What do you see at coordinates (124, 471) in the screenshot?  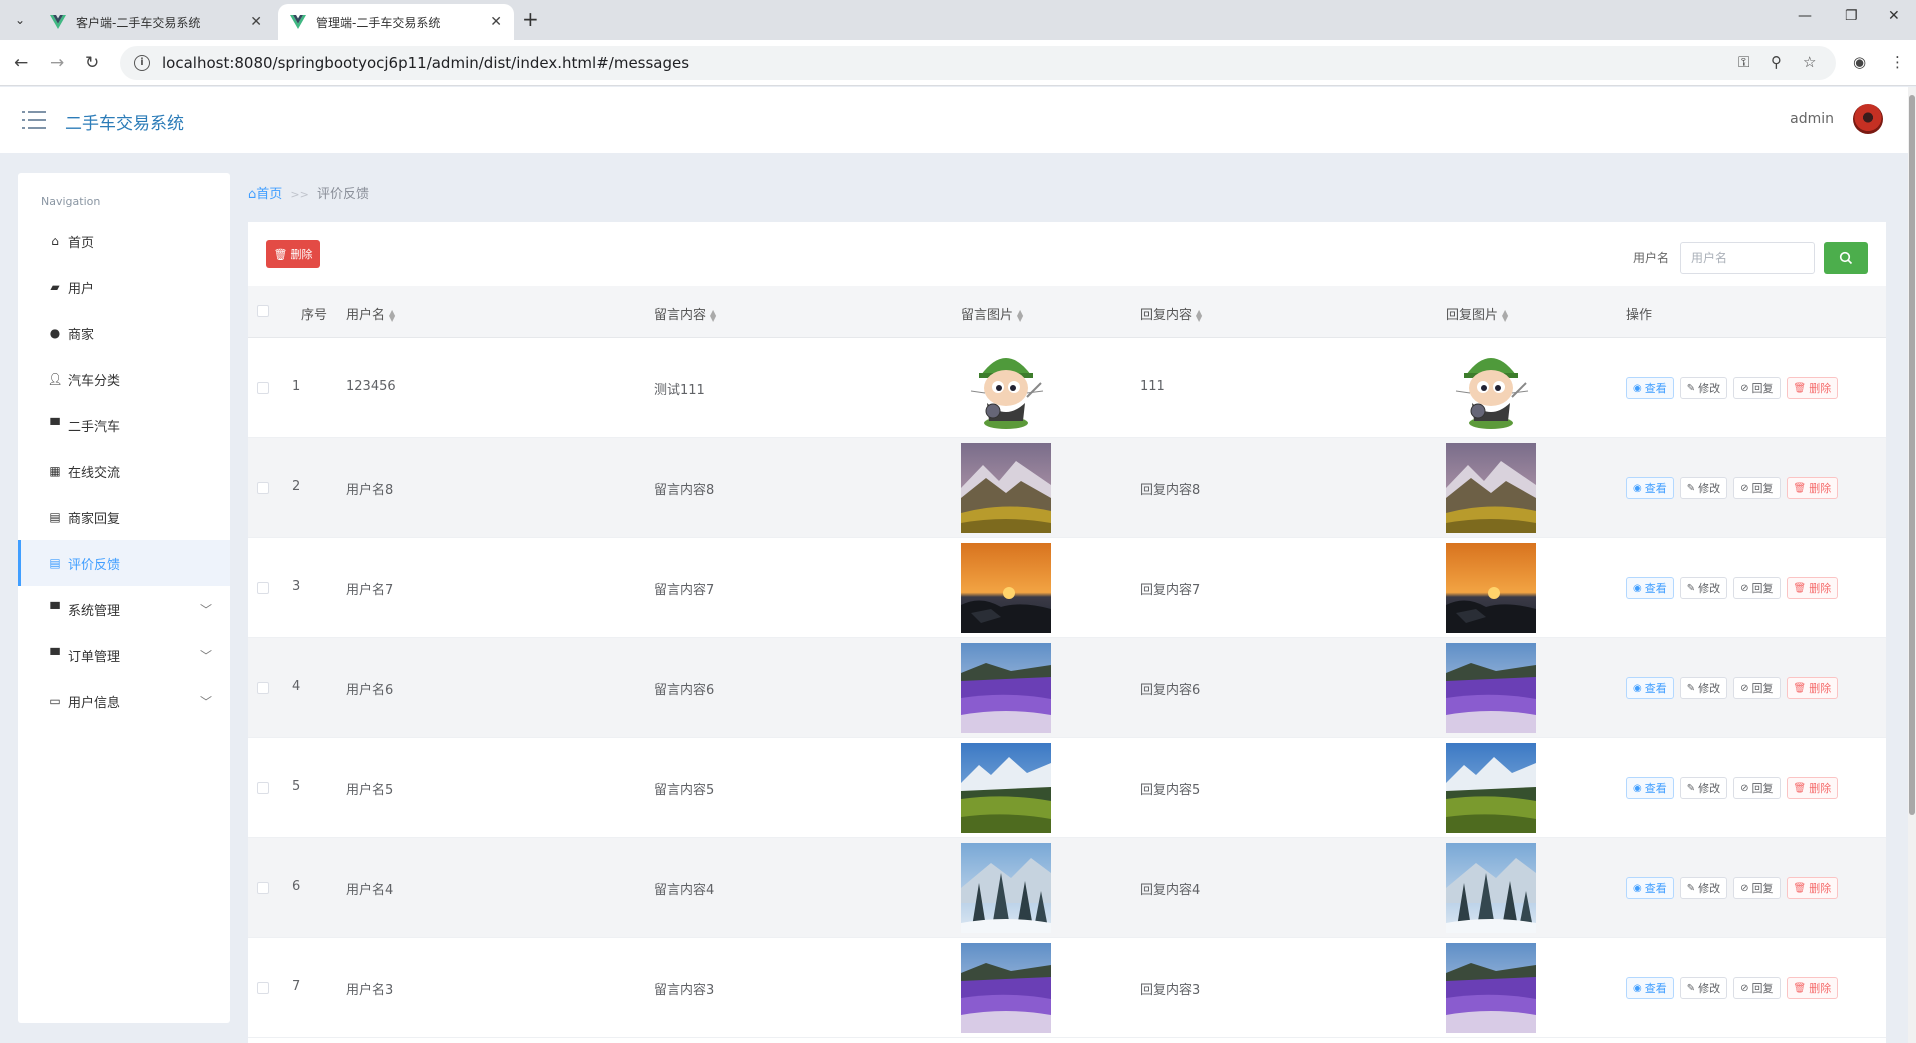 I see `sidebar-item-online-chat: ▦ 在线交流` at bounding box center [124, 471].